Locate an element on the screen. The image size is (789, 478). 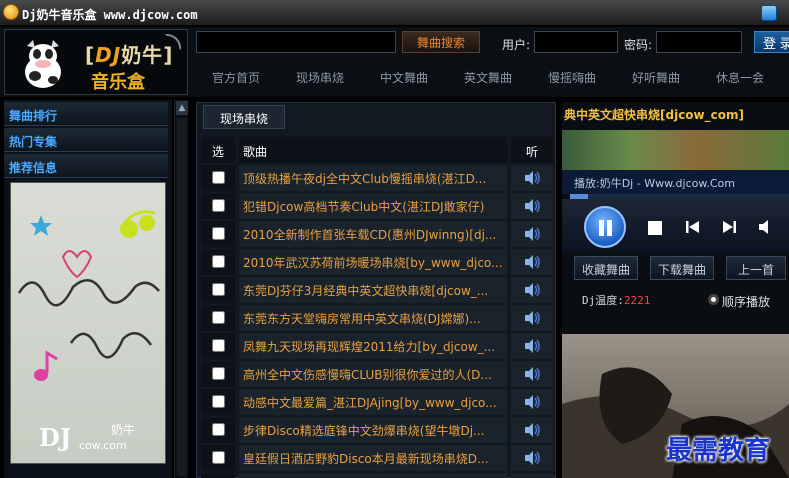
pause-button is located at coordinates (605, 227).